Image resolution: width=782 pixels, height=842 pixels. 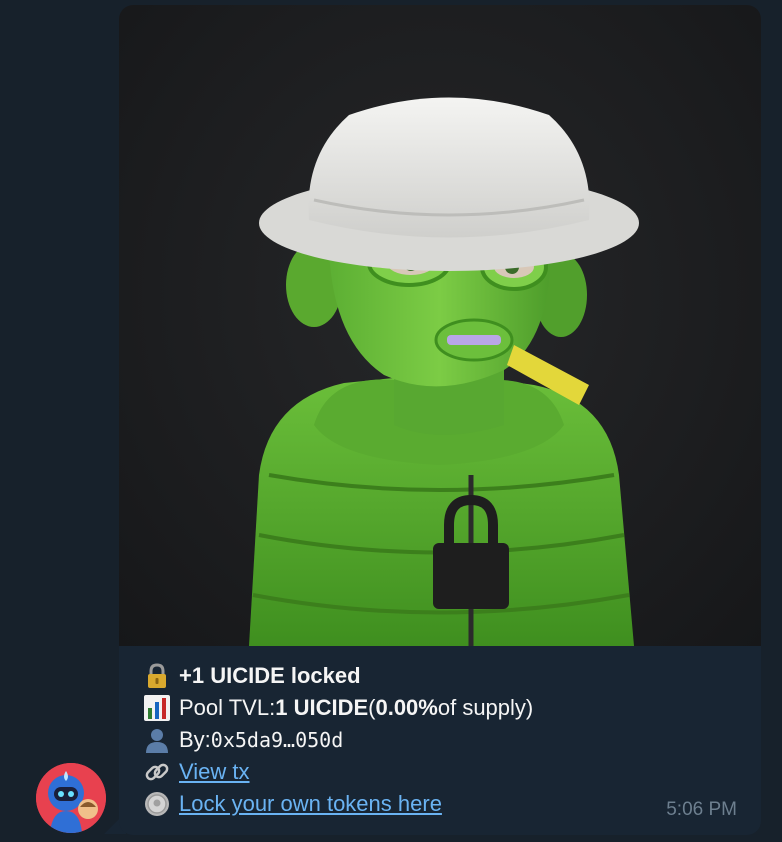 What do you see at coordinates (227, 707) in the screenshot?
I see `pool-tvl-label: Pool TVL:` at bounding box center [227, 707].